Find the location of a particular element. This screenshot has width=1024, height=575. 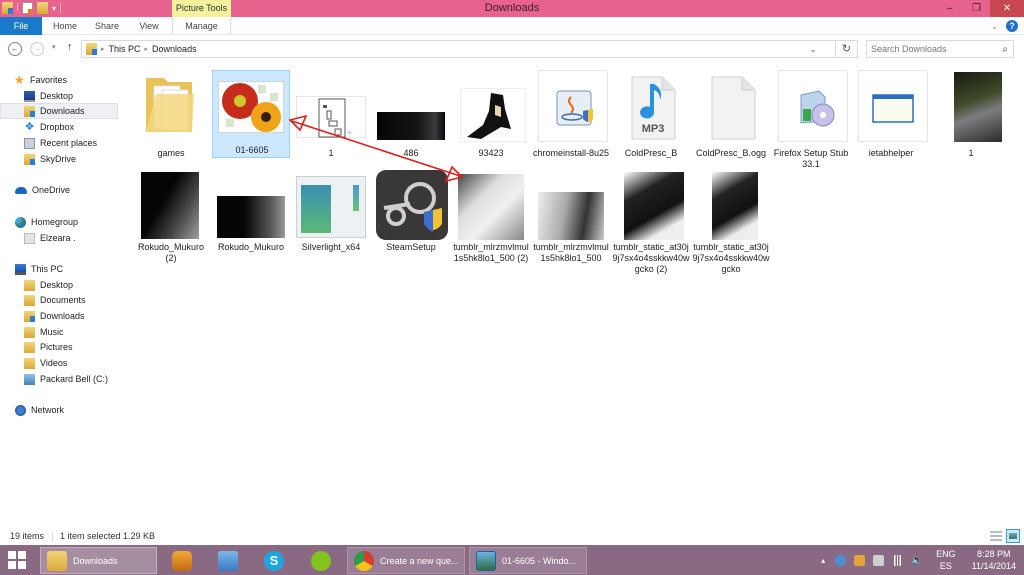

tab-view: View is located at coordinates (149, 26).